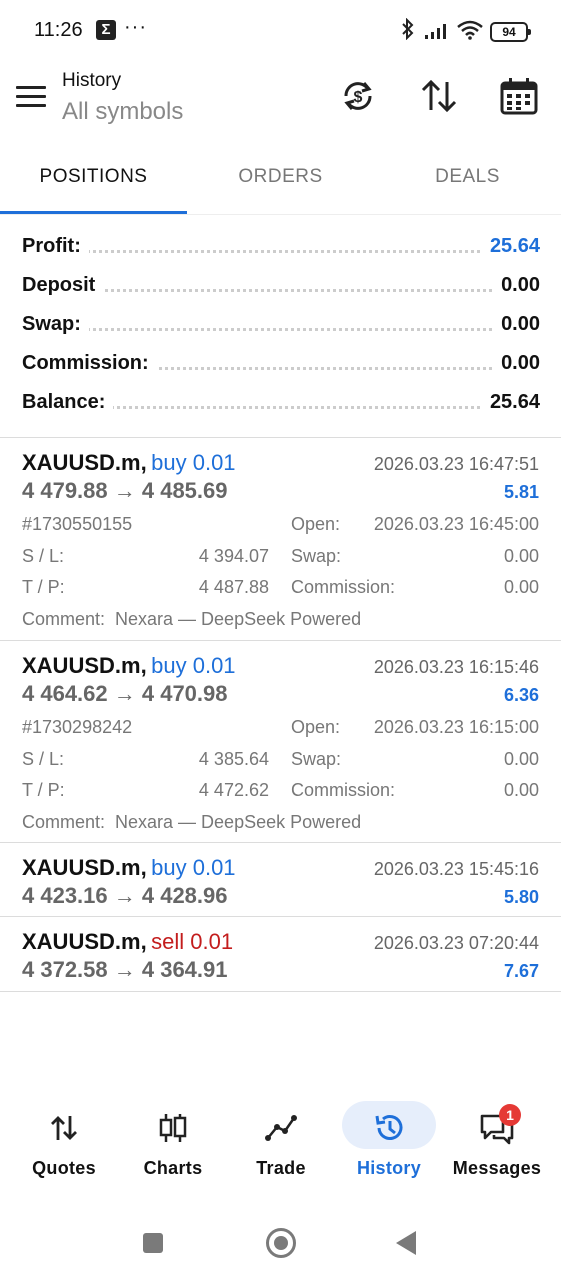  Describe the element at coordinates (281, 406) in the screenshot. I see `summary-row-balance: Balance: 25.64` at that location.